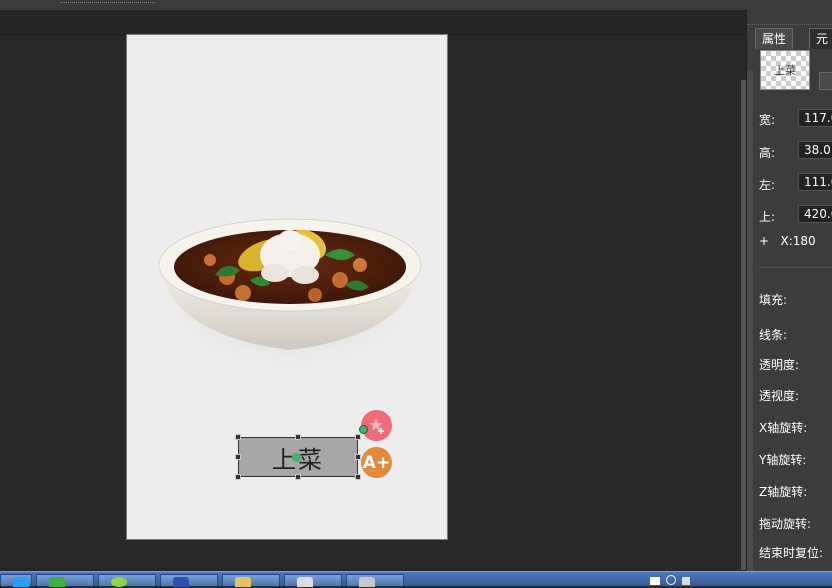  What do you see at coordinates (779, 396) in the screenshot?
I see `perspective-label: 透视度:` at bounding box center [779, 396].